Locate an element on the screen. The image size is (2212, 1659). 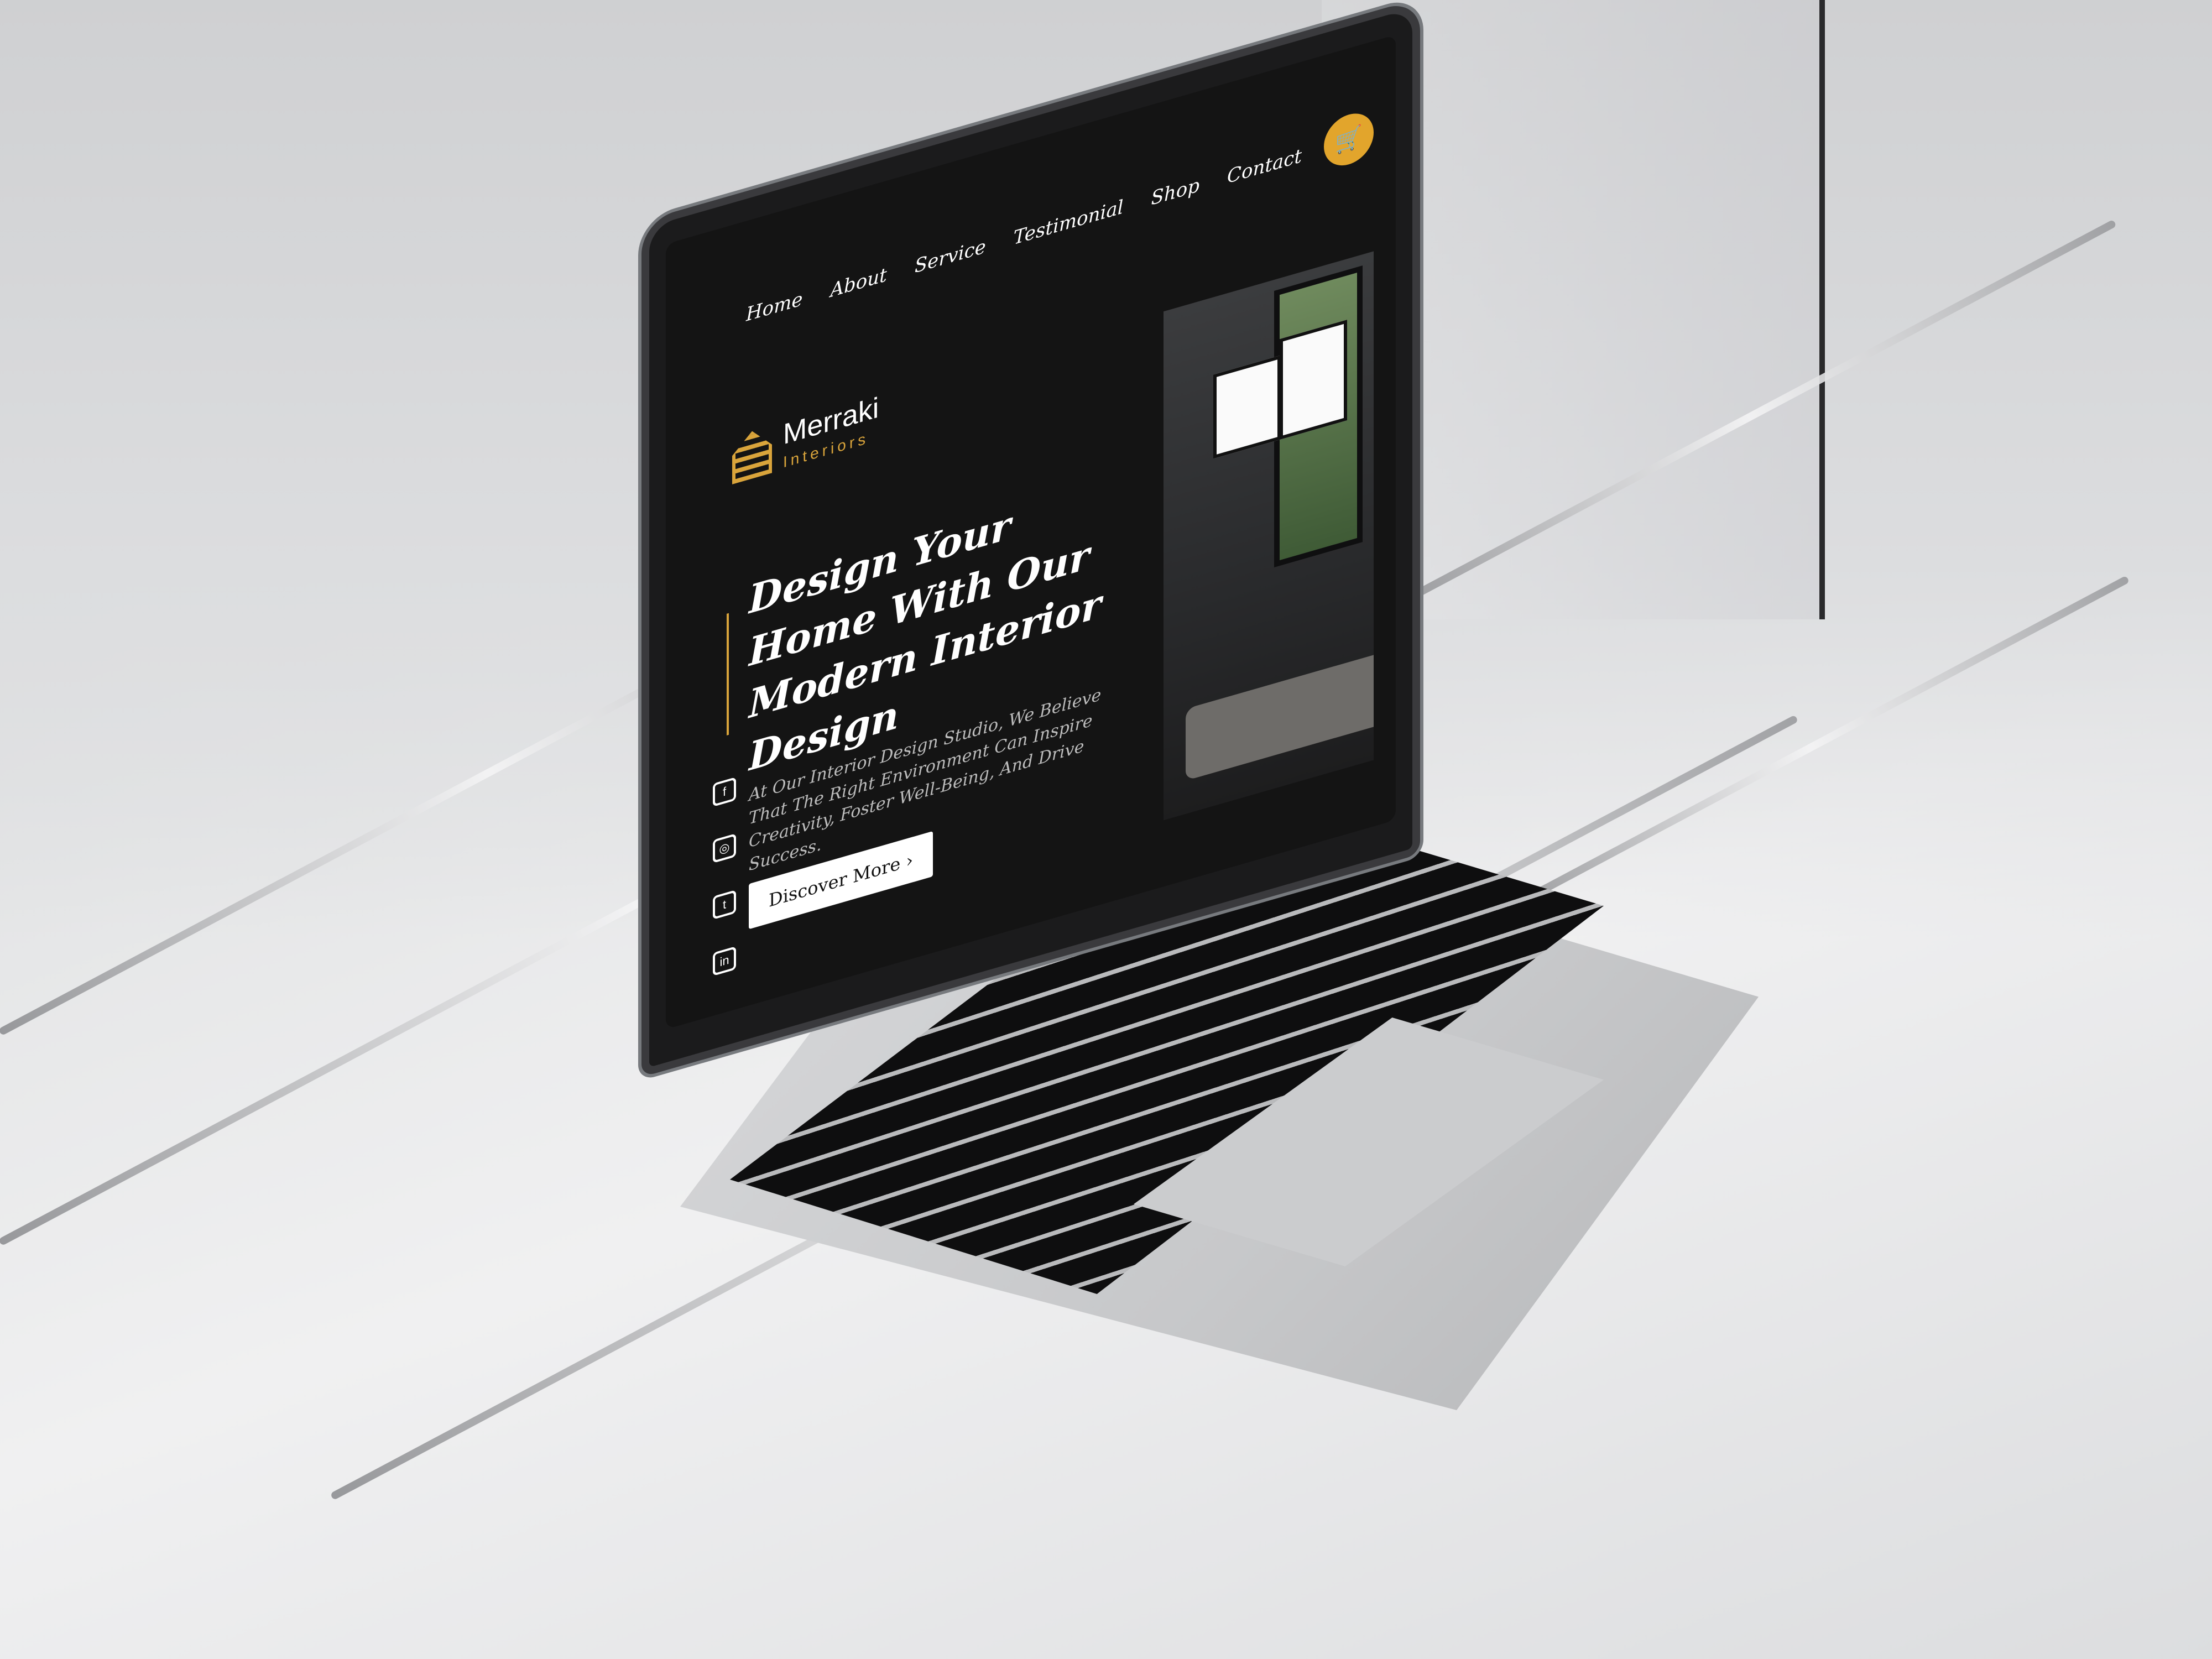
nav-about: About is located at coordinates (858, 283).